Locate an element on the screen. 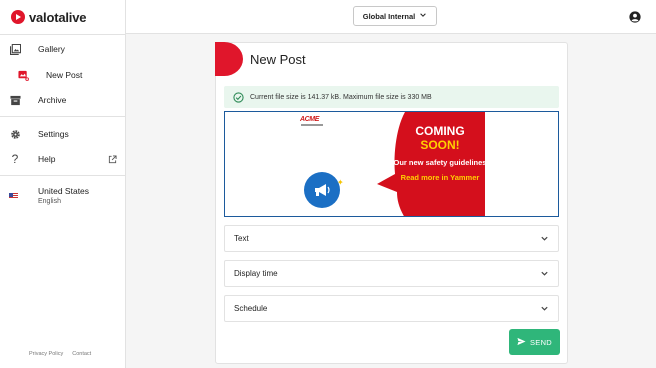  privacy-policy-link: Privacy Policy is located at coordinates (46, 354).